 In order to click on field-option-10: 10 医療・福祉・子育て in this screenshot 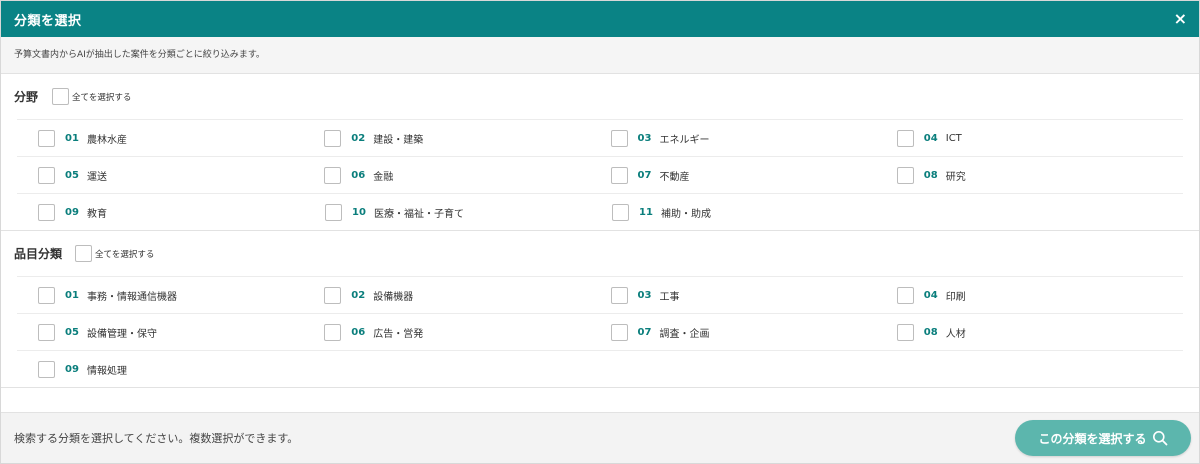, I will do `click(468, 212)`.